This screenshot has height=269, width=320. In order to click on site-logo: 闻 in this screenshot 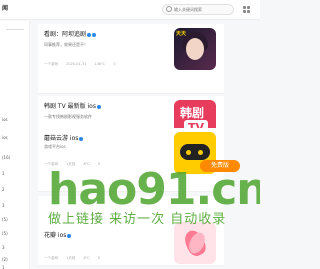, I will do `click(5, 7)`.